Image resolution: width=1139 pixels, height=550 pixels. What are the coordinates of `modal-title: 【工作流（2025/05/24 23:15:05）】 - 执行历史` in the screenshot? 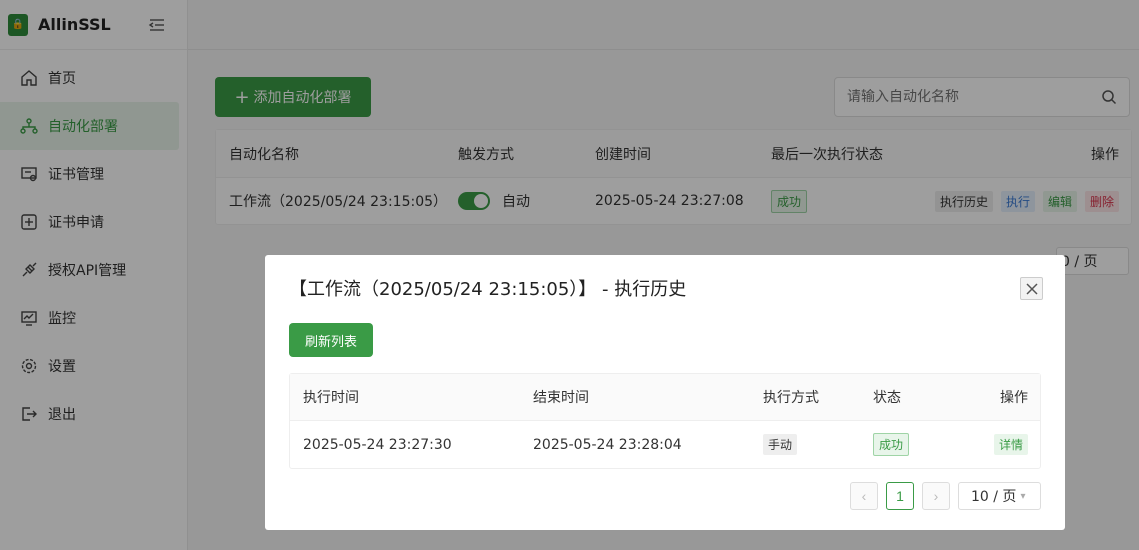 It's located at (488, 289).